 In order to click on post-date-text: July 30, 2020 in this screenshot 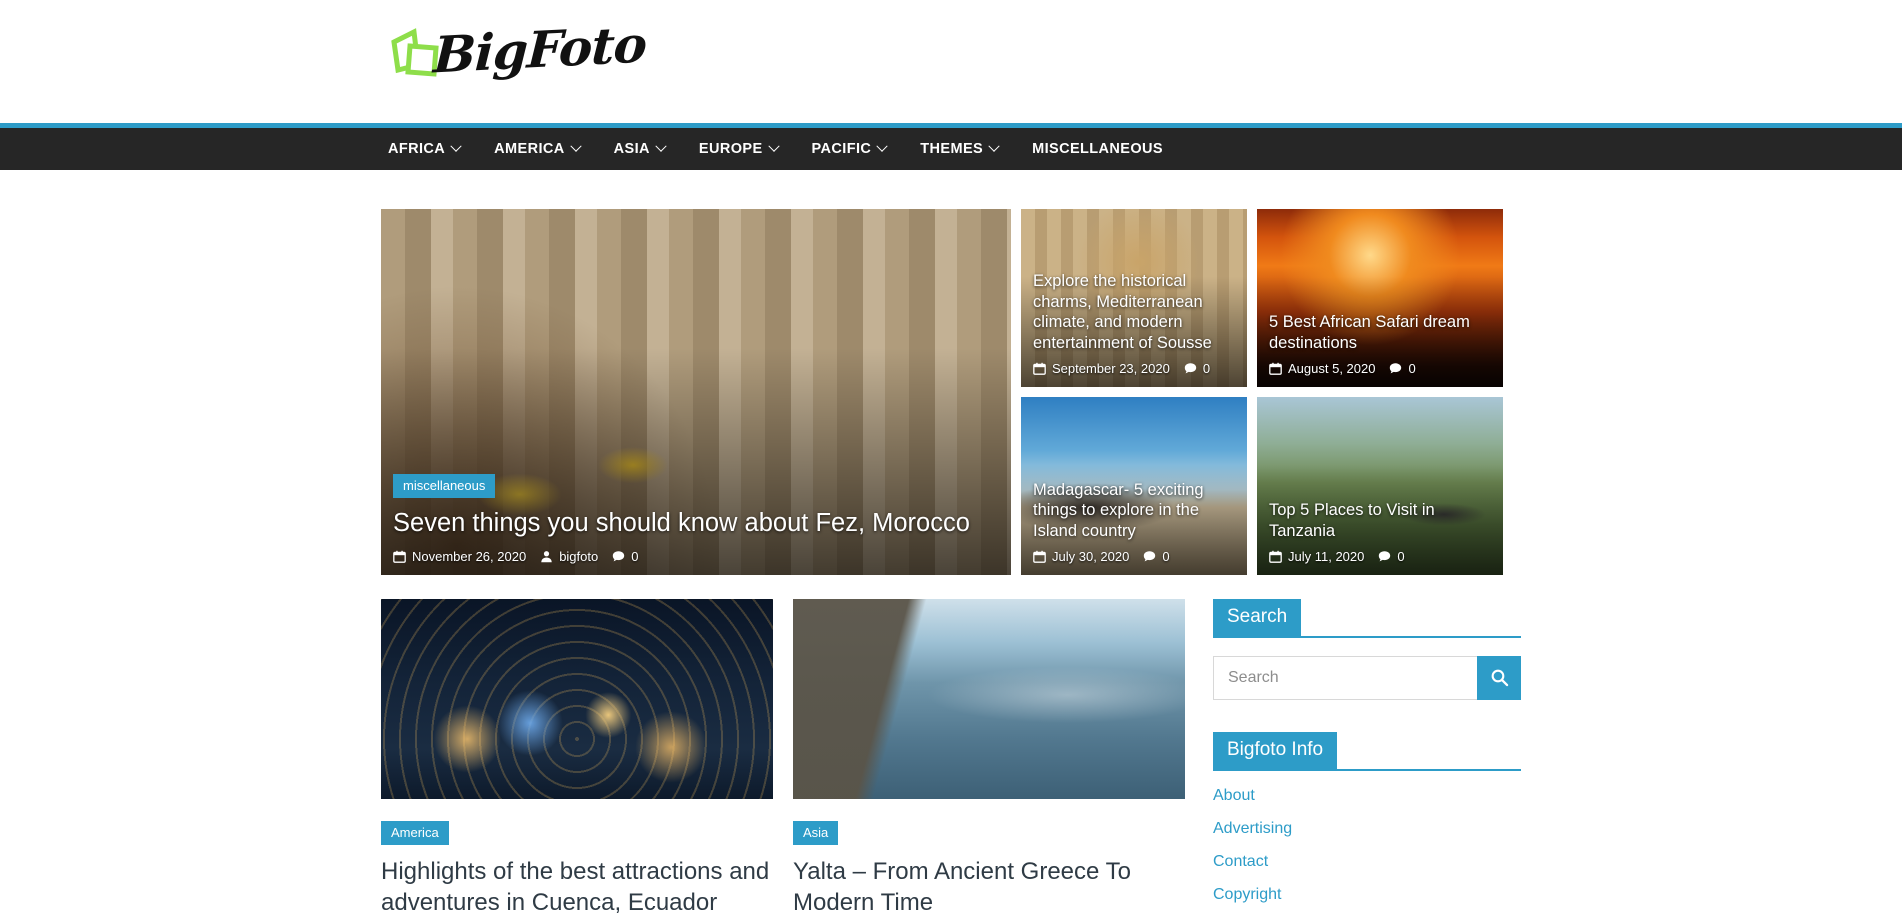, I will do `click(1091, 556)`.